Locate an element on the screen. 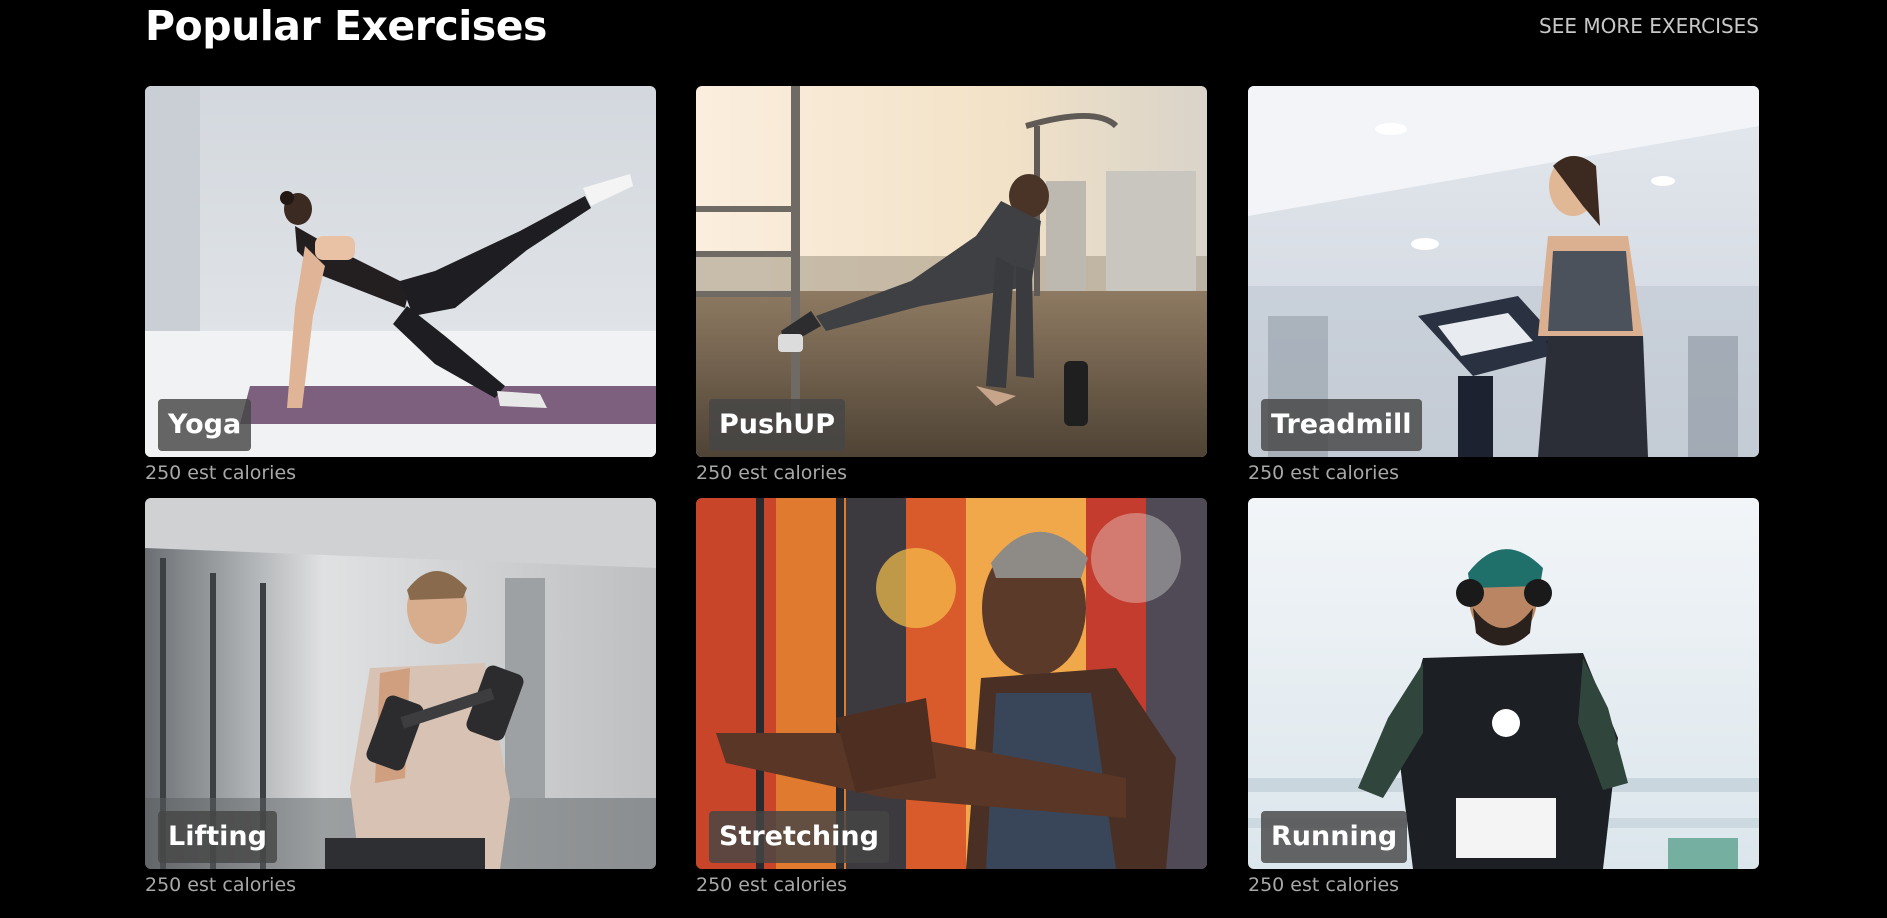  exercise-card-treadmill: Treadmill 250 est calories is located at coordinates (1503, 285).